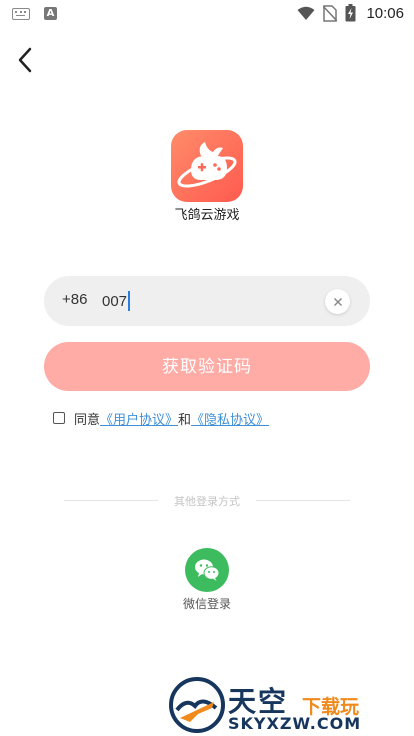 The width and height of the screenshot is (414, 736). Describe the element at coordinates (129, 301) in the screenshot. I see `text-caret` at that location.